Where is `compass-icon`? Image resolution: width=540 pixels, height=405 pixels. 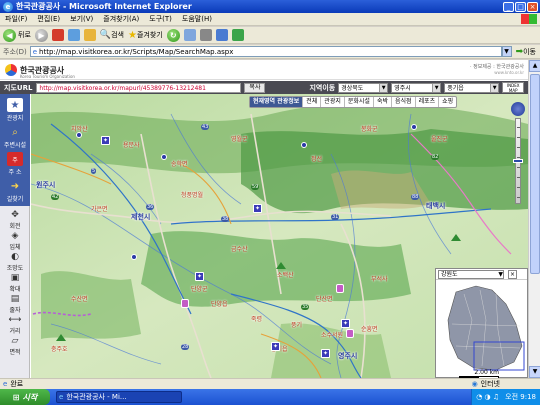 compass-icon is located at coordinates (518, 109).